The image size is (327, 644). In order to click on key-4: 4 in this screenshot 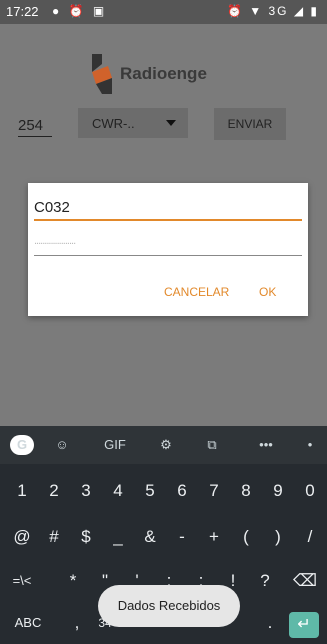, I will do `click(118, 491)`.